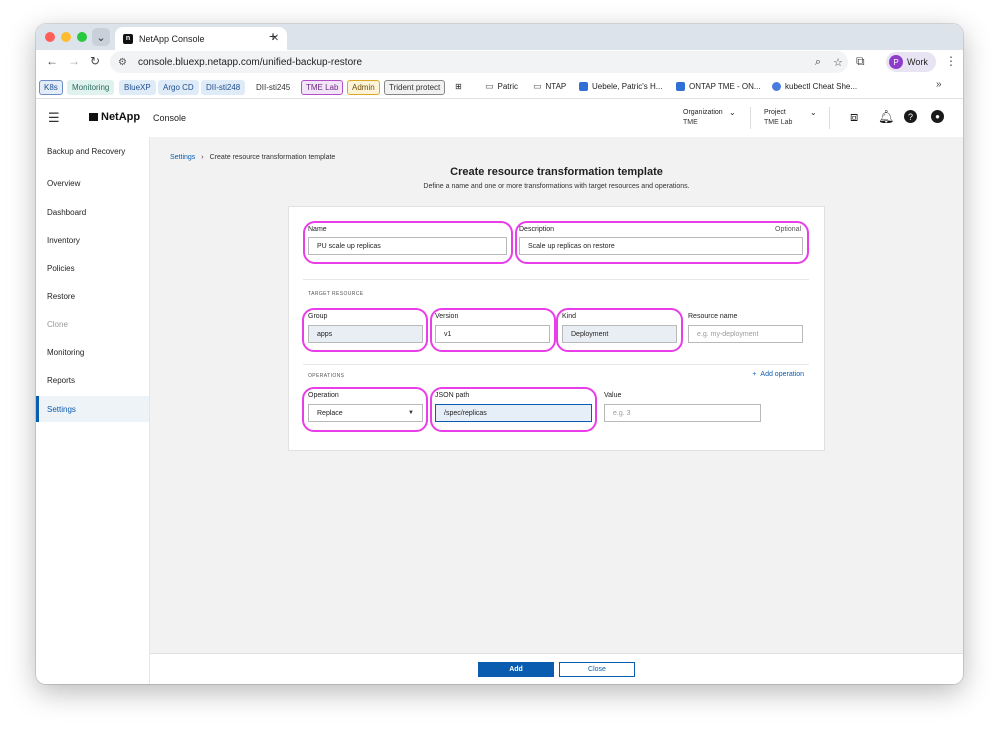 This screenshot has width=999, height=731. I want to click on sidebar-item-policies: Policies, so click(92, 268).